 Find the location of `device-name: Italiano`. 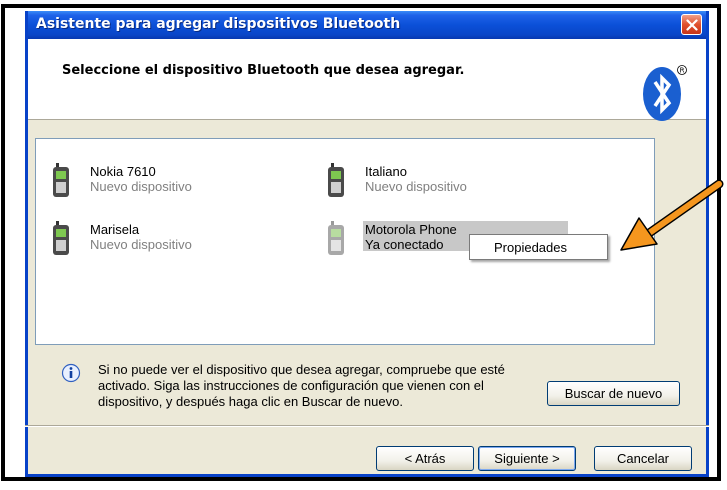

device-name: Italiano is located at coordinates (386, 171).